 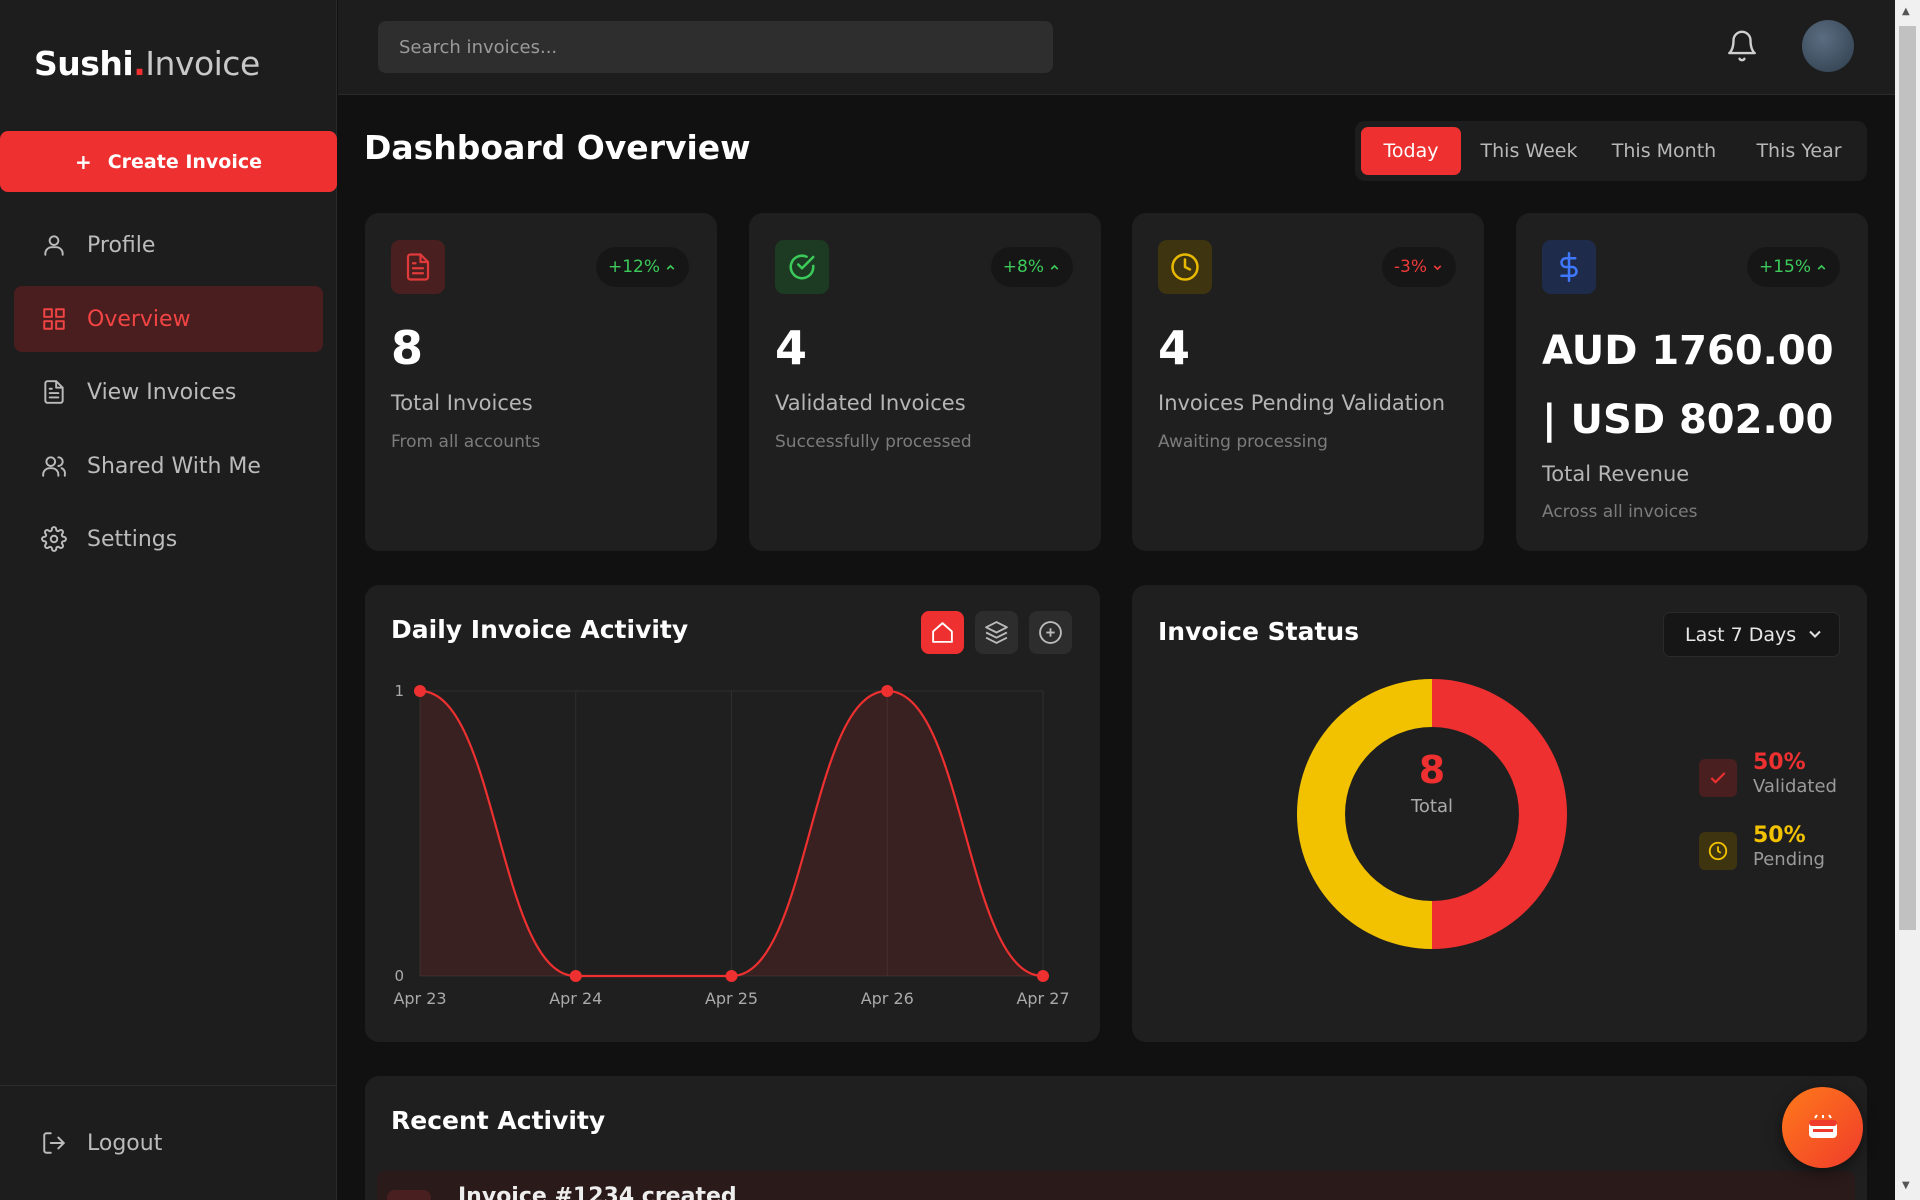 What do you see at coordinates (1410, 267) in the screenshot?
I see `change-value: -3%` at bounding box center [1410, 267].